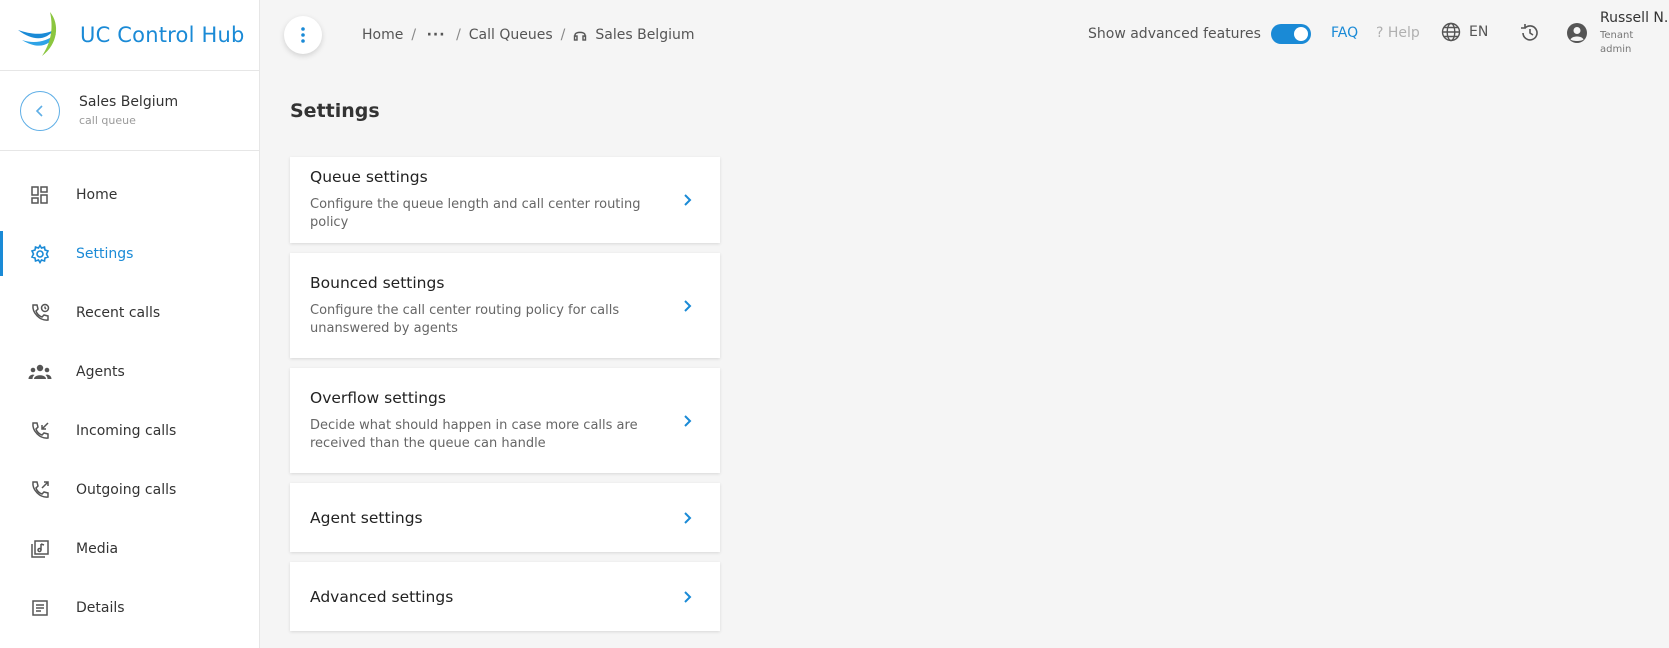  Describe the element at coordinates (40, 431) in the screenshot. I see `phone-incoming-icon` at that location.